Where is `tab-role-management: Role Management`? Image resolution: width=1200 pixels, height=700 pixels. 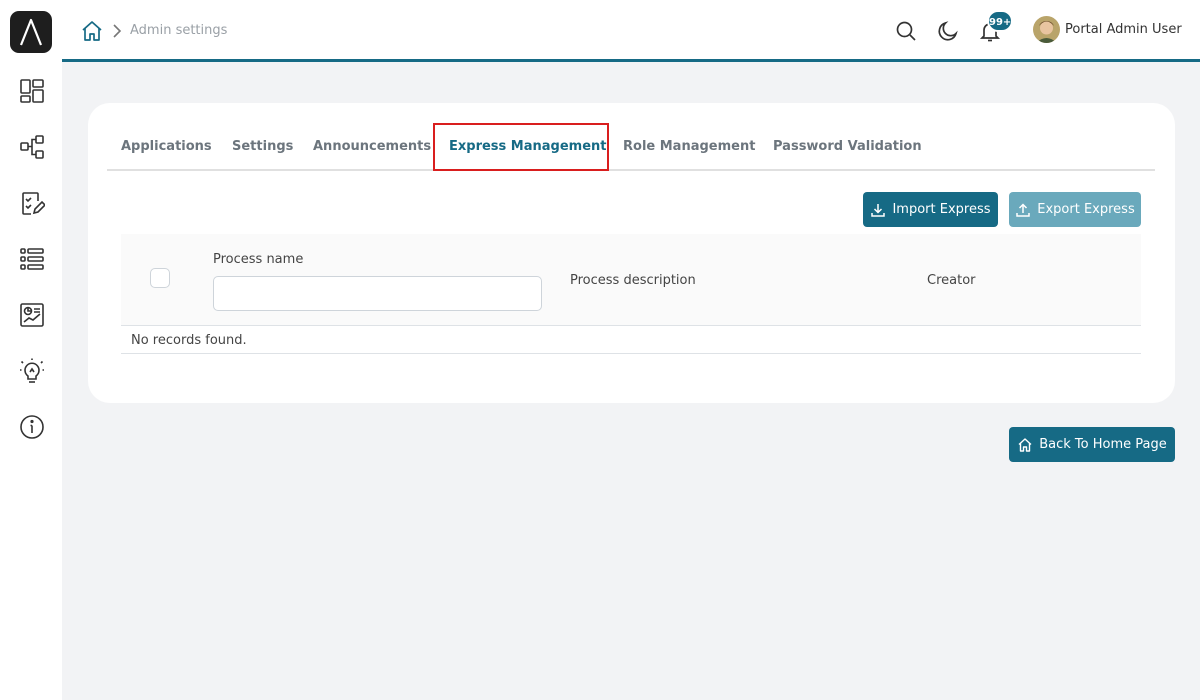
tab-role-management: Role Management is located at coordinates (689, 147).